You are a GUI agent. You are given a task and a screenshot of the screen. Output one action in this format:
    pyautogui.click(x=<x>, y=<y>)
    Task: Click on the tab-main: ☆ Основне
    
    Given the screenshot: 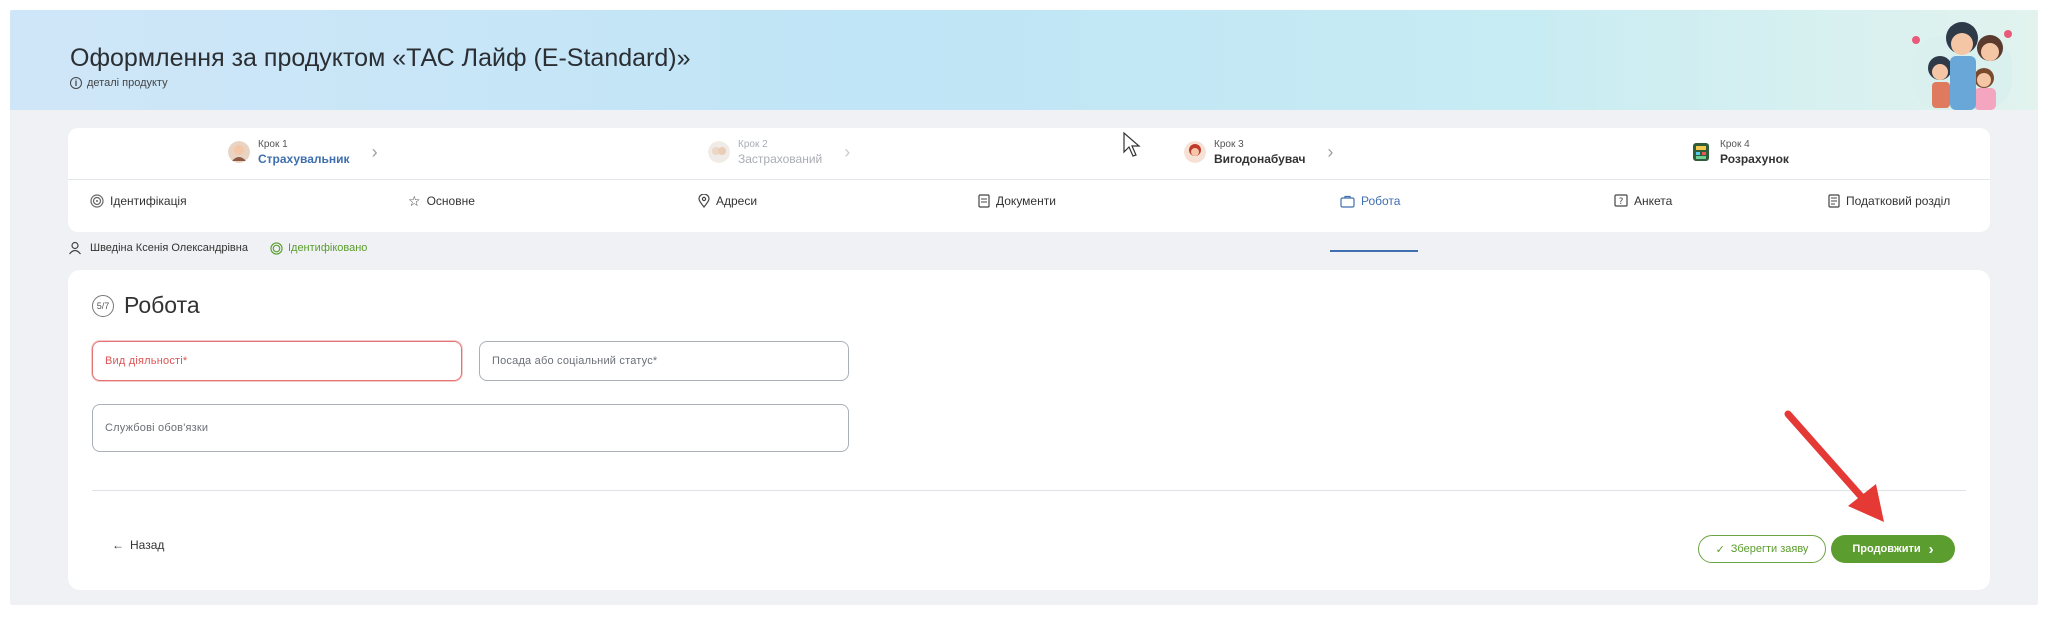 What is the action you would take?
    pyautogui.click(x=441, y=201)
    